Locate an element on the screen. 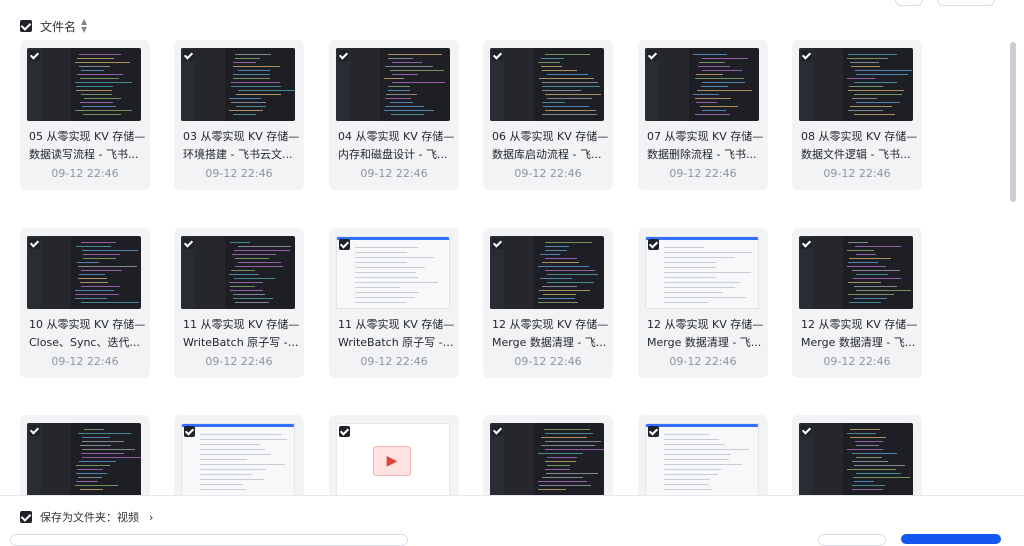 Image resolution: width=1024 pixels, height=546 pixels. file-card: 03 从零实现 KV 存储— 环境搭建 - 飞书云文... 09-12 22:46 is located at coordinates (239, 115).